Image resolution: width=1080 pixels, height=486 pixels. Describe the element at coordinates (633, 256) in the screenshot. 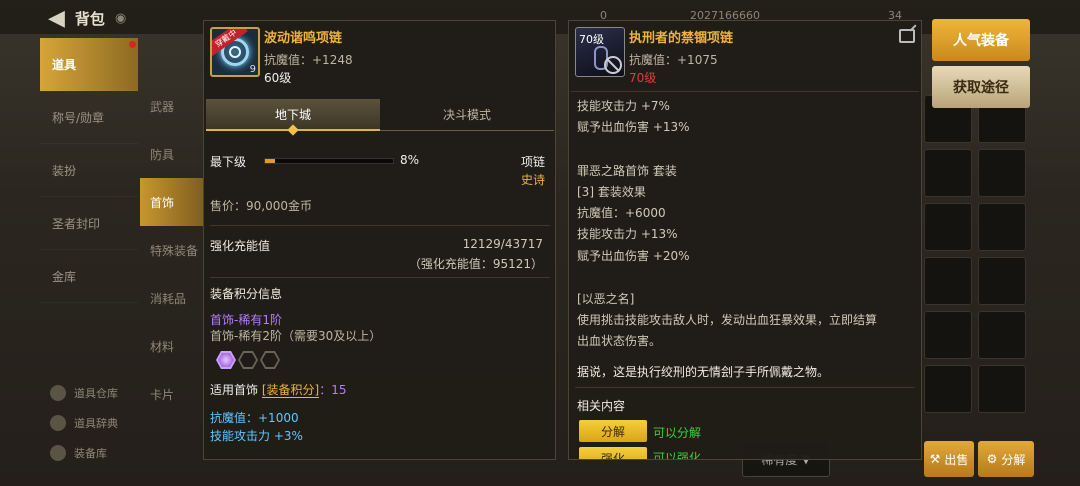

I see `set-effect-line: 赋予出血伤害 +20%` at that location.